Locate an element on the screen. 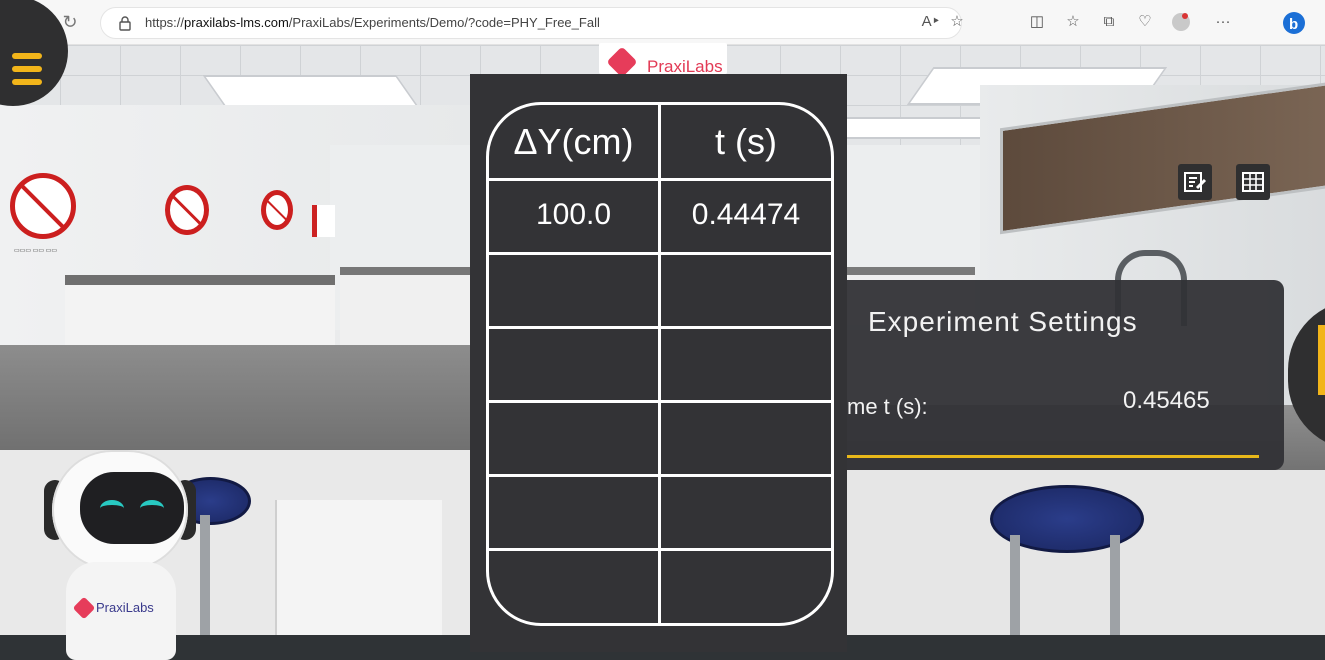  settings-title: Experiment Settings is located at coordinates (1003, 321).